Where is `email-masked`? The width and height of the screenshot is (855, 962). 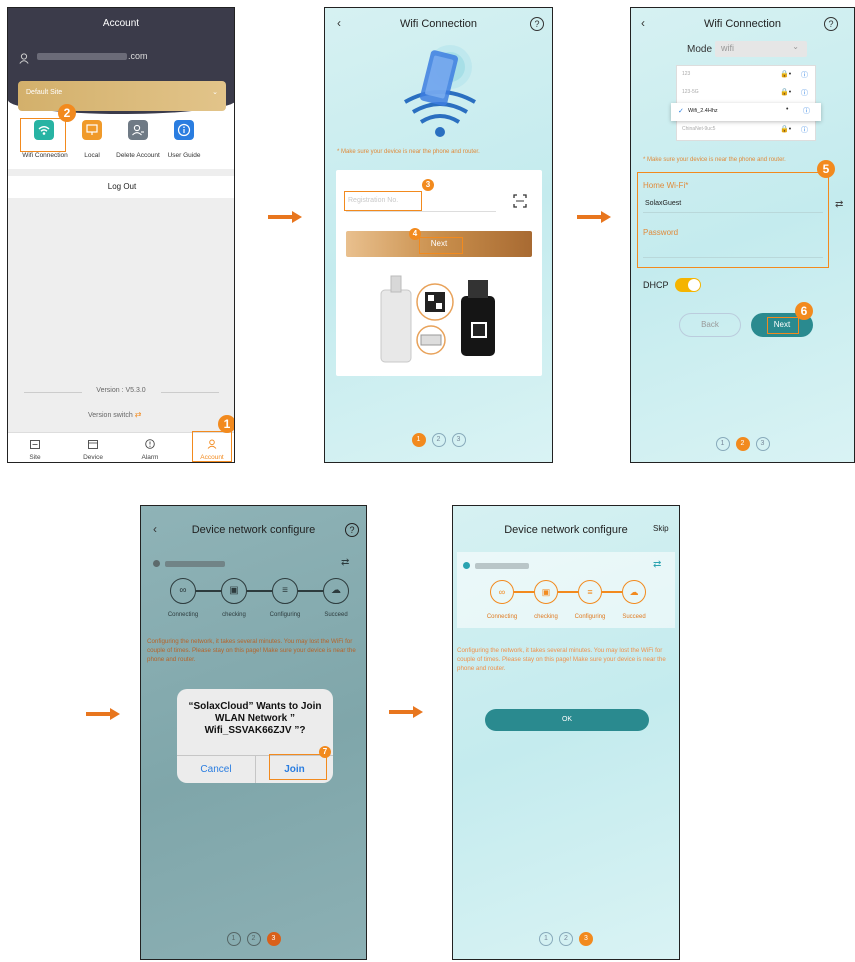 email-masked is located at coordinates (82, 56).